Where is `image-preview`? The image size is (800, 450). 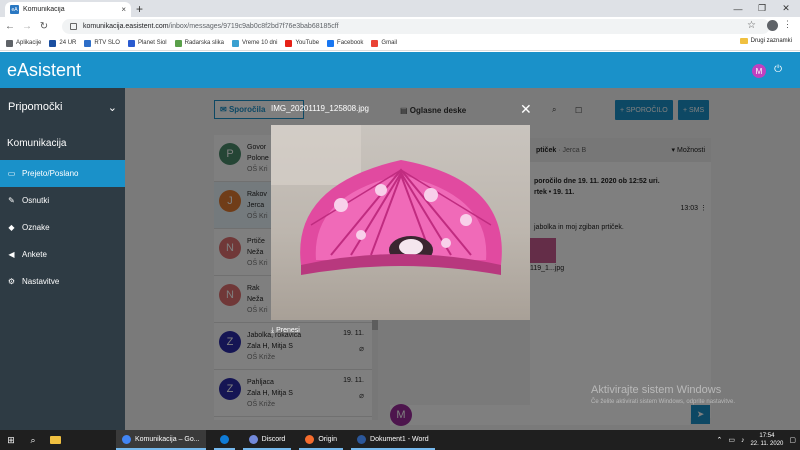 image-preview is located at coordinates (400, 222).